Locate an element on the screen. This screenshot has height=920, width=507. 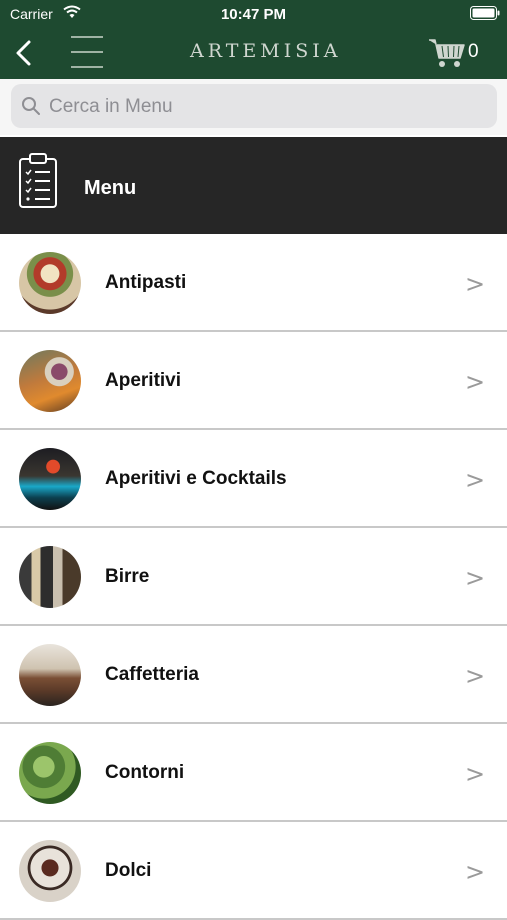
brand-logo: ARTEMISIA is located at coordinates (266, 51).